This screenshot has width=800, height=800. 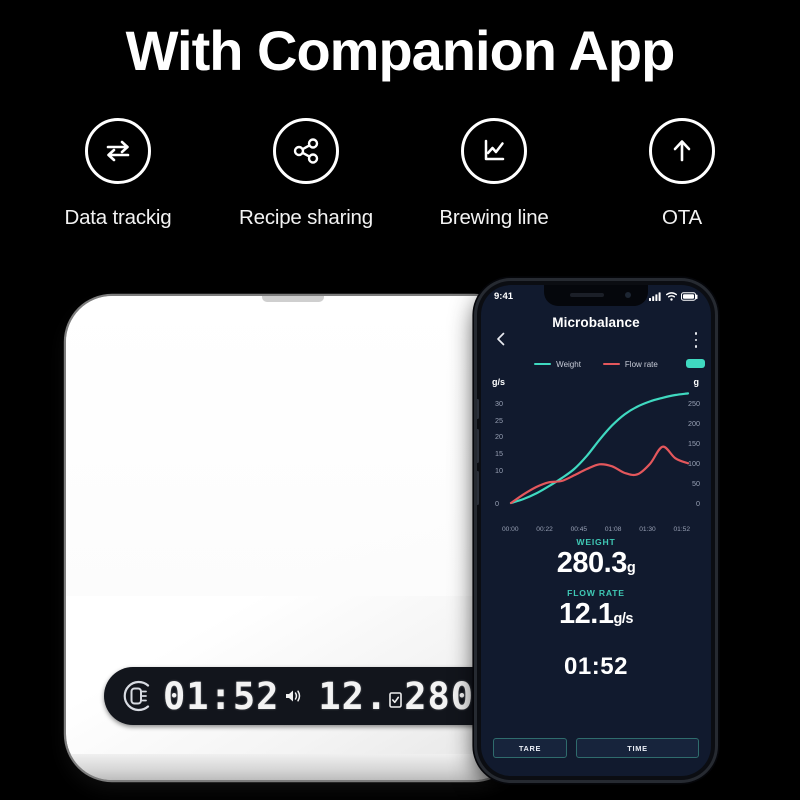 What do you see at coordinates (504, 296) in the screenshot?
I see `status-time: 9:41` at bounding box center [504, 296].